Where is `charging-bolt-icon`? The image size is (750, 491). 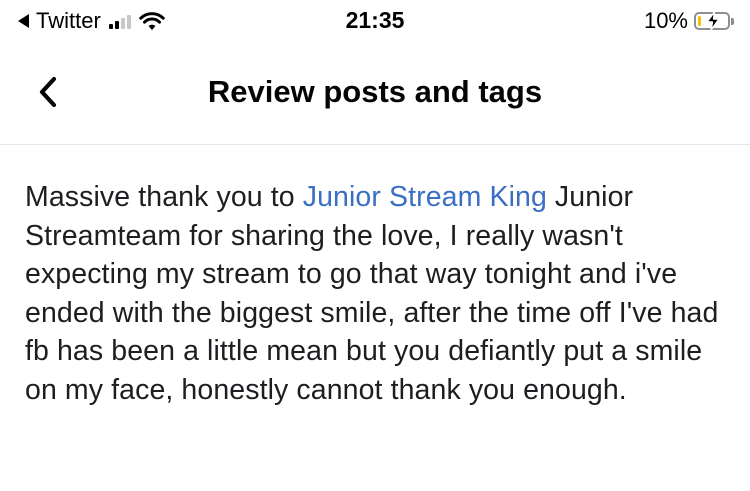
charging-bolt-icon is located at coordinates (713, 21).